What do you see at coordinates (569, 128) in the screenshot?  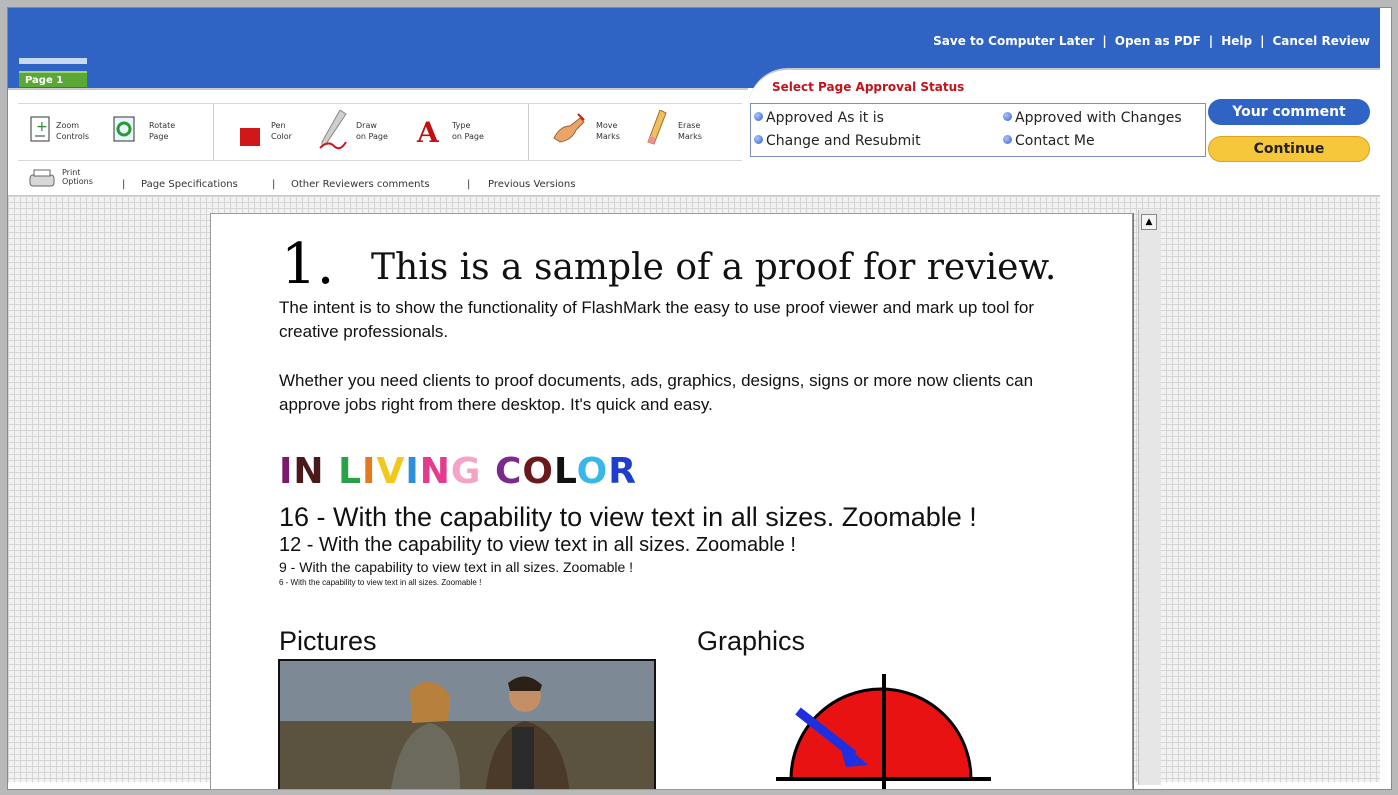 I see `hand-icon` at bounding box center [569, 128].